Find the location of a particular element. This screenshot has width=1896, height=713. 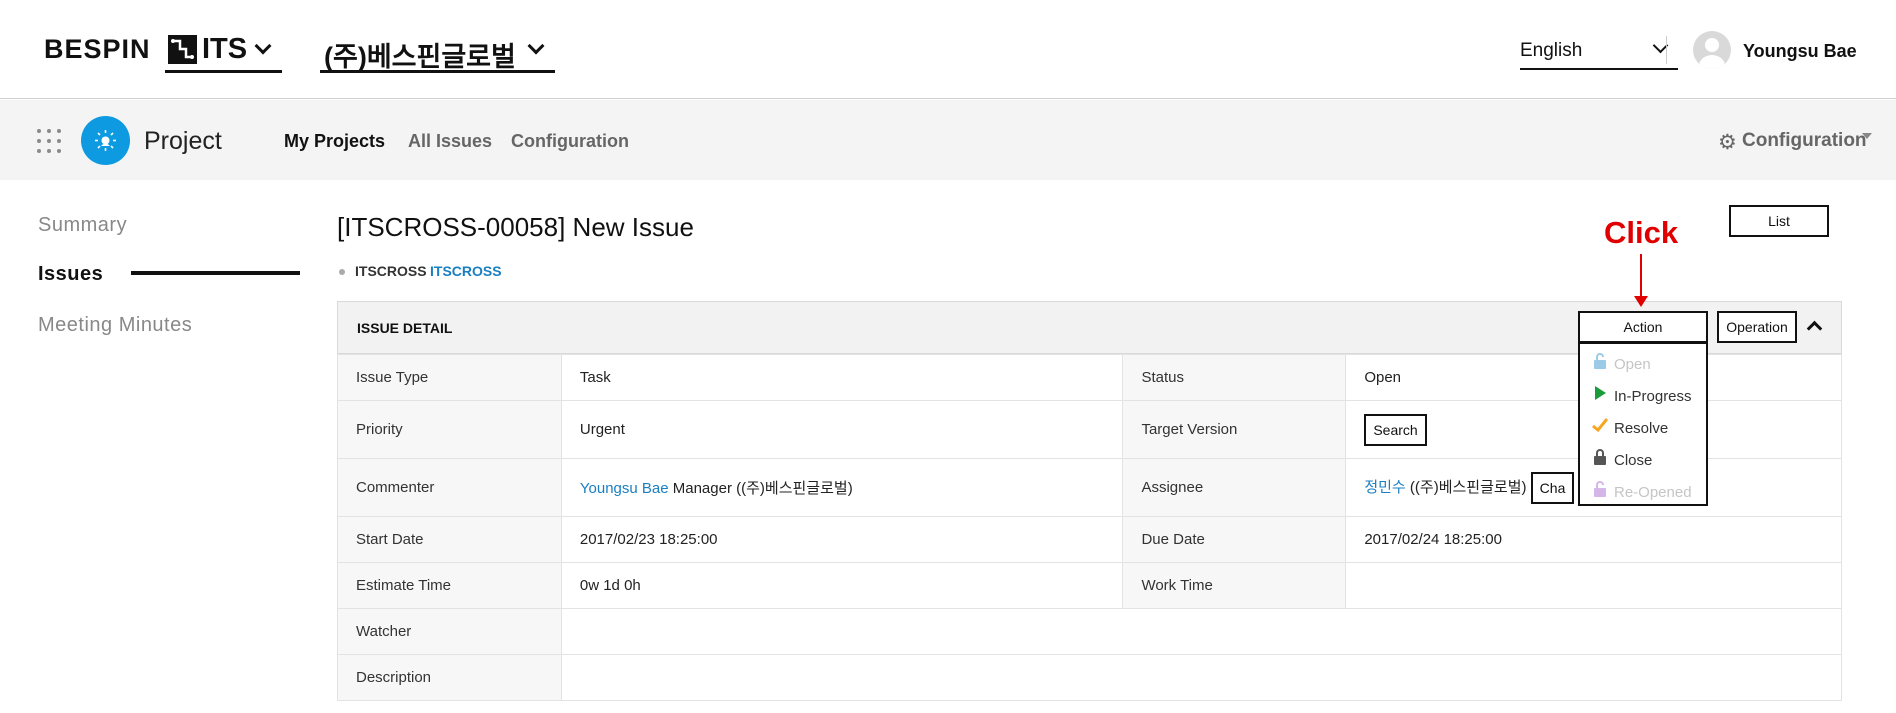

breadcrumb-project-key: ITSCROSS is located at coordinates (391, 271).